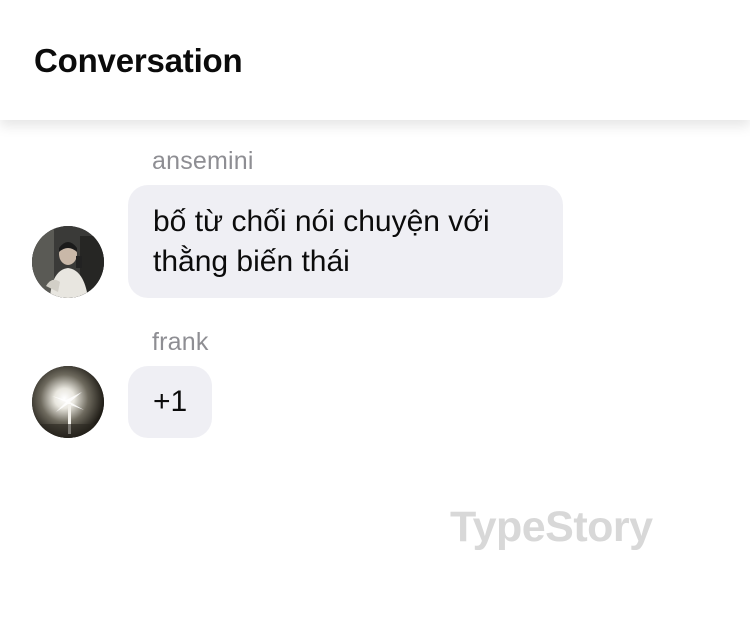 This screenshot has width=750, height=622. I want to click on sender-name: frank, so click(180, 342).